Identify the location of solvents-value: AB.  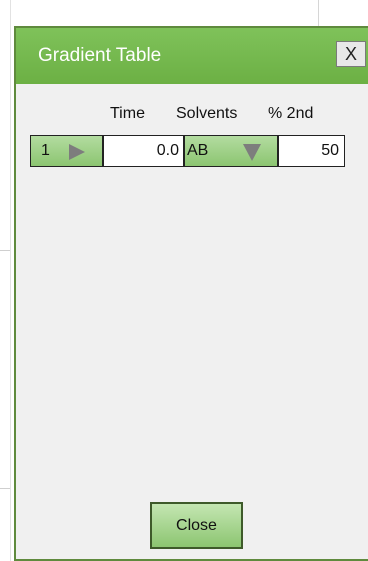
(198, 150).